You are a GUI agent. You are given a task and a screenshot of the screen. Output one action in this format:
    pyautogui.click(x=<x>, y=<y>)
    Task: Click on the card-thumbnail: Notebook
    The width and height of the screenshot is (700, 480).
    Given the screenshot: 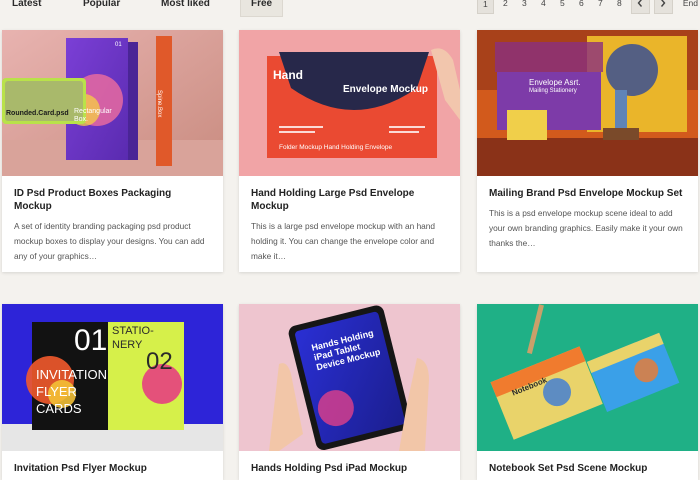 What is the action you would take?
    pyautogui.click(x=587, y=377)
    